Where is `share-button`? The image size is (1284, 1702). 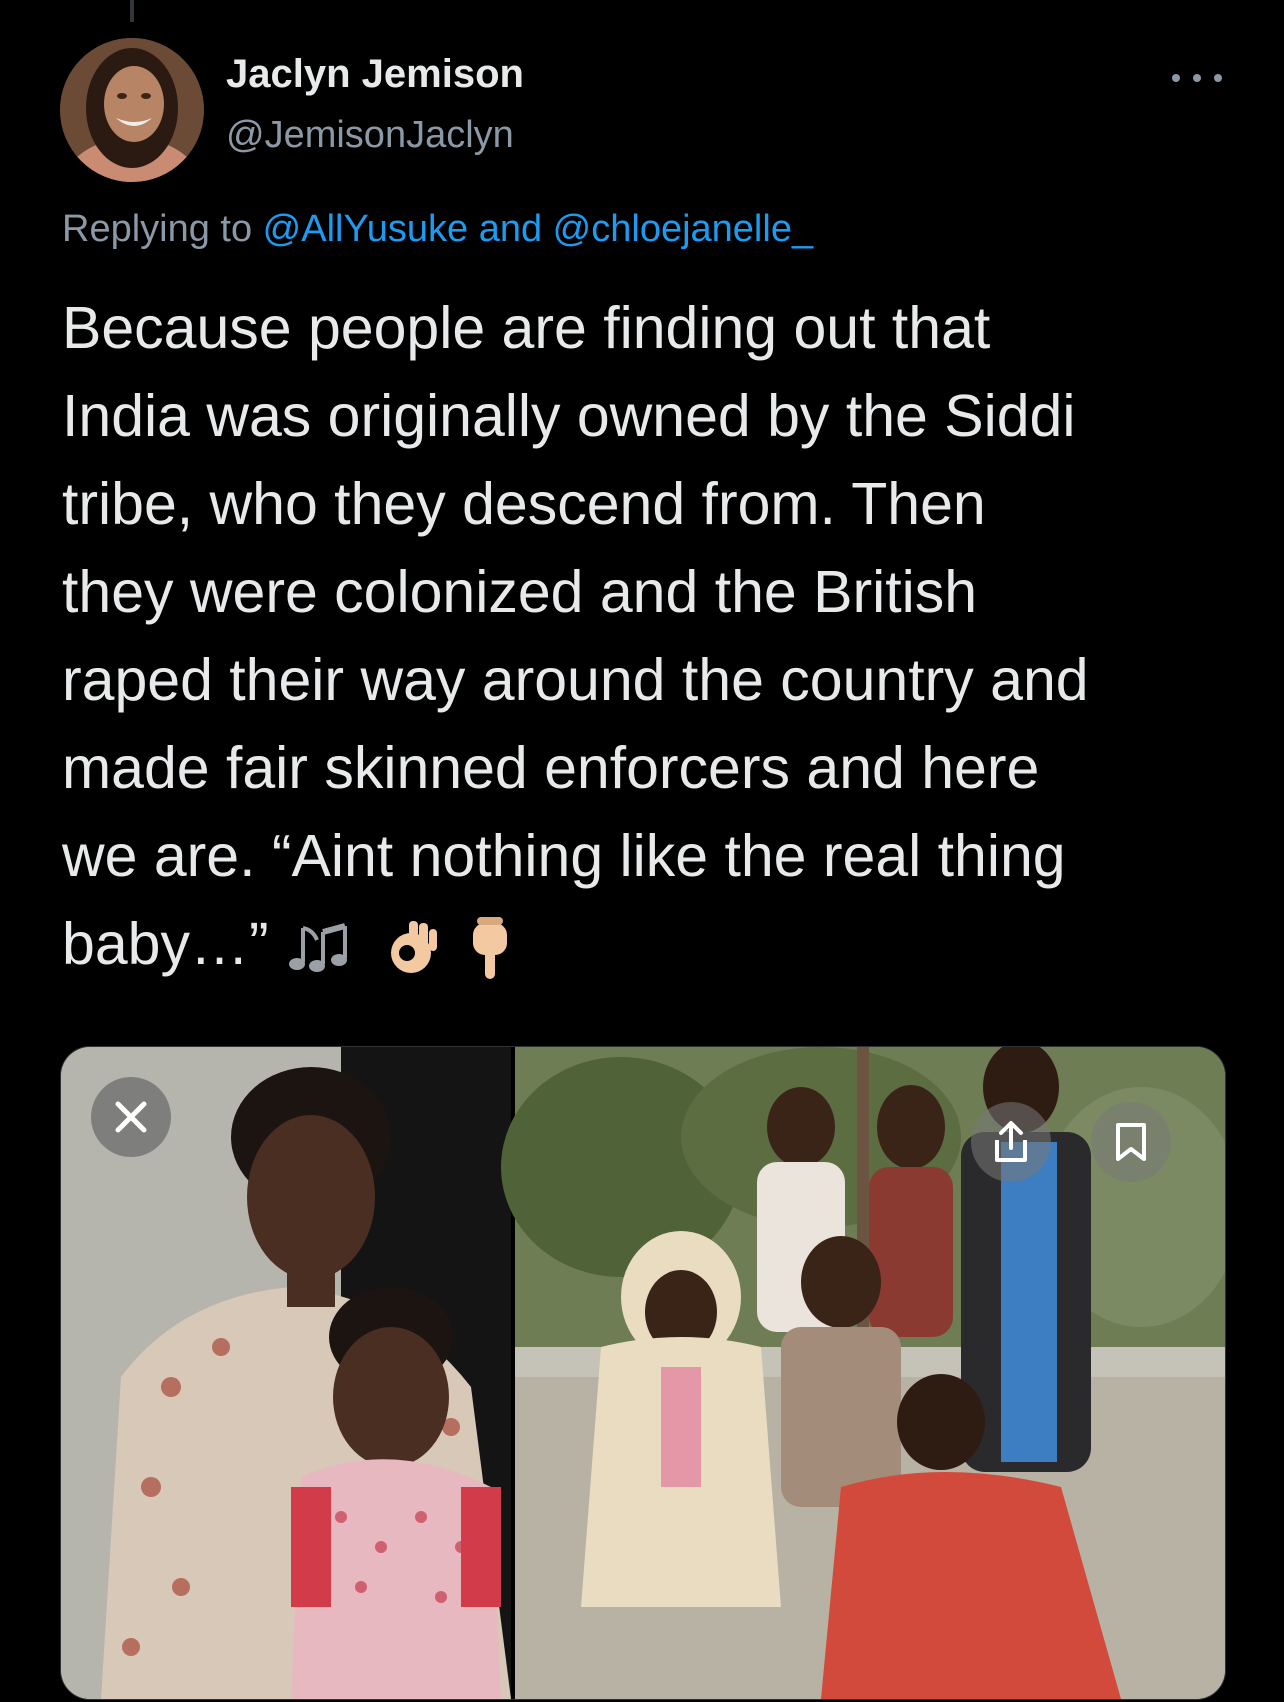 share-button is located at coordinates (1011, 1142).